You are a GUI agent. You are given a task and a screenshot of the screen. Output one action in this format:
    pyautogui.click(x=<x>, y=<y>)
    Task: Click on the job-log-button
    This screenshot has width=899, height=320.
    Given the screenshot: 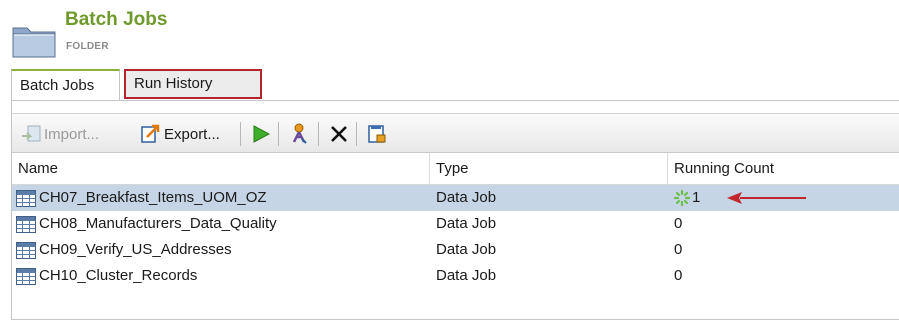 What is the action you would take?
    pyautogui.click(x=377, y=134)
    